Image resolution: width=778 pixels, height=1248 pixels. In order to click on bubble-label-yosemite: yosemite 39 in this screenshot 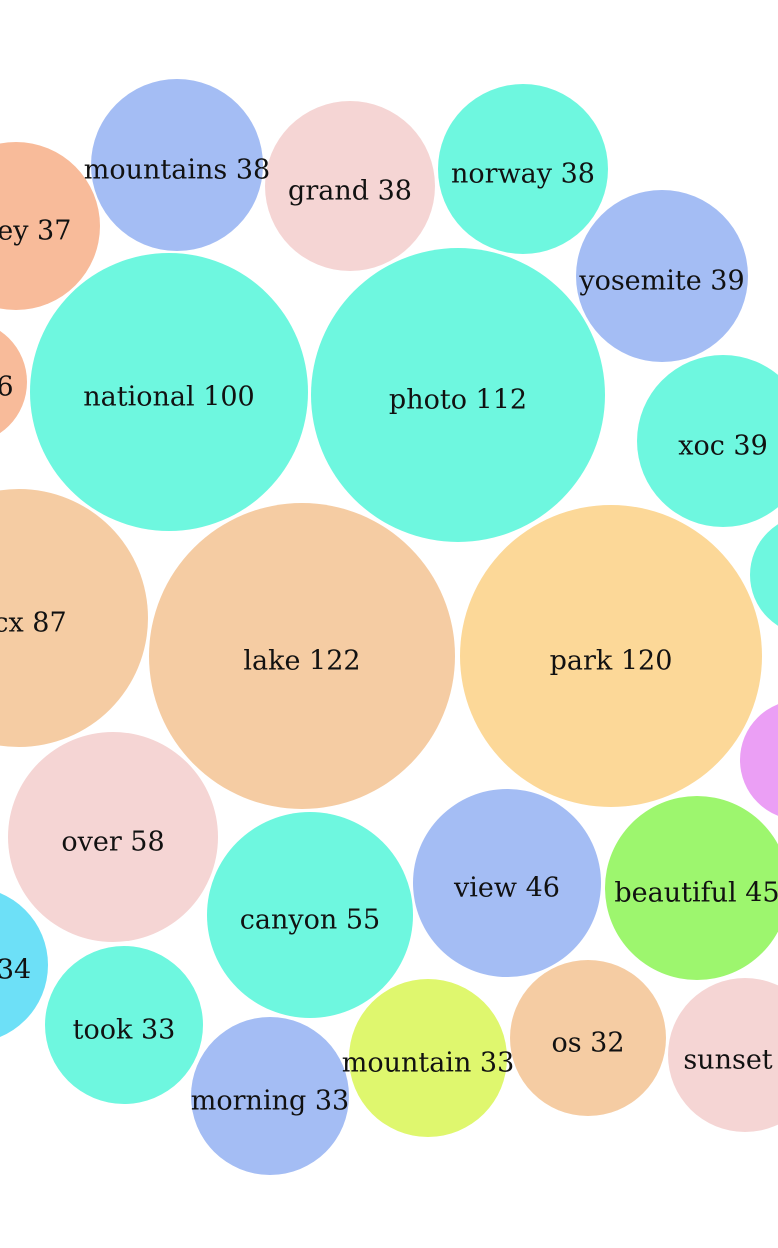, I will do `click(661, 281)`.